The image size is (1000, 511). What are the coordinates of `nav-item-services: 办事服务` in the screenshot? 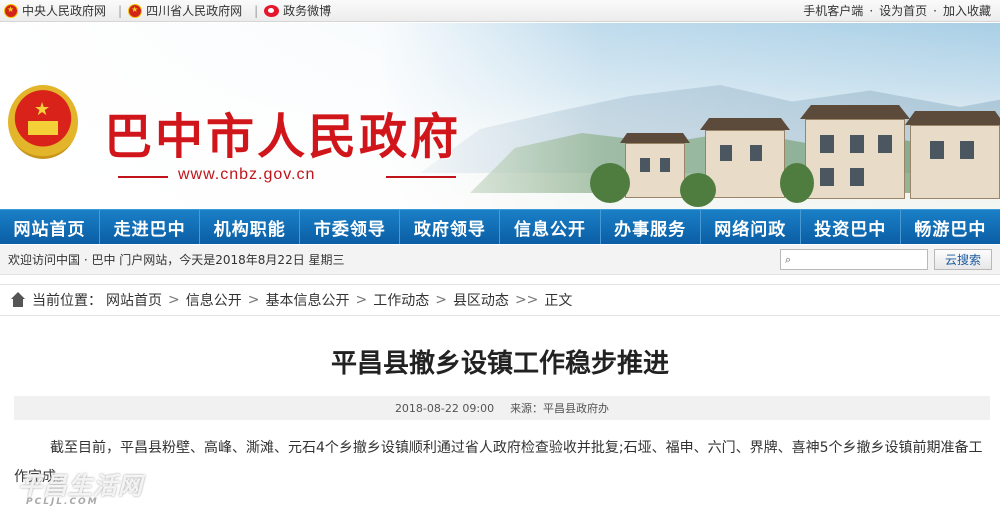 It's located at (651, 227).